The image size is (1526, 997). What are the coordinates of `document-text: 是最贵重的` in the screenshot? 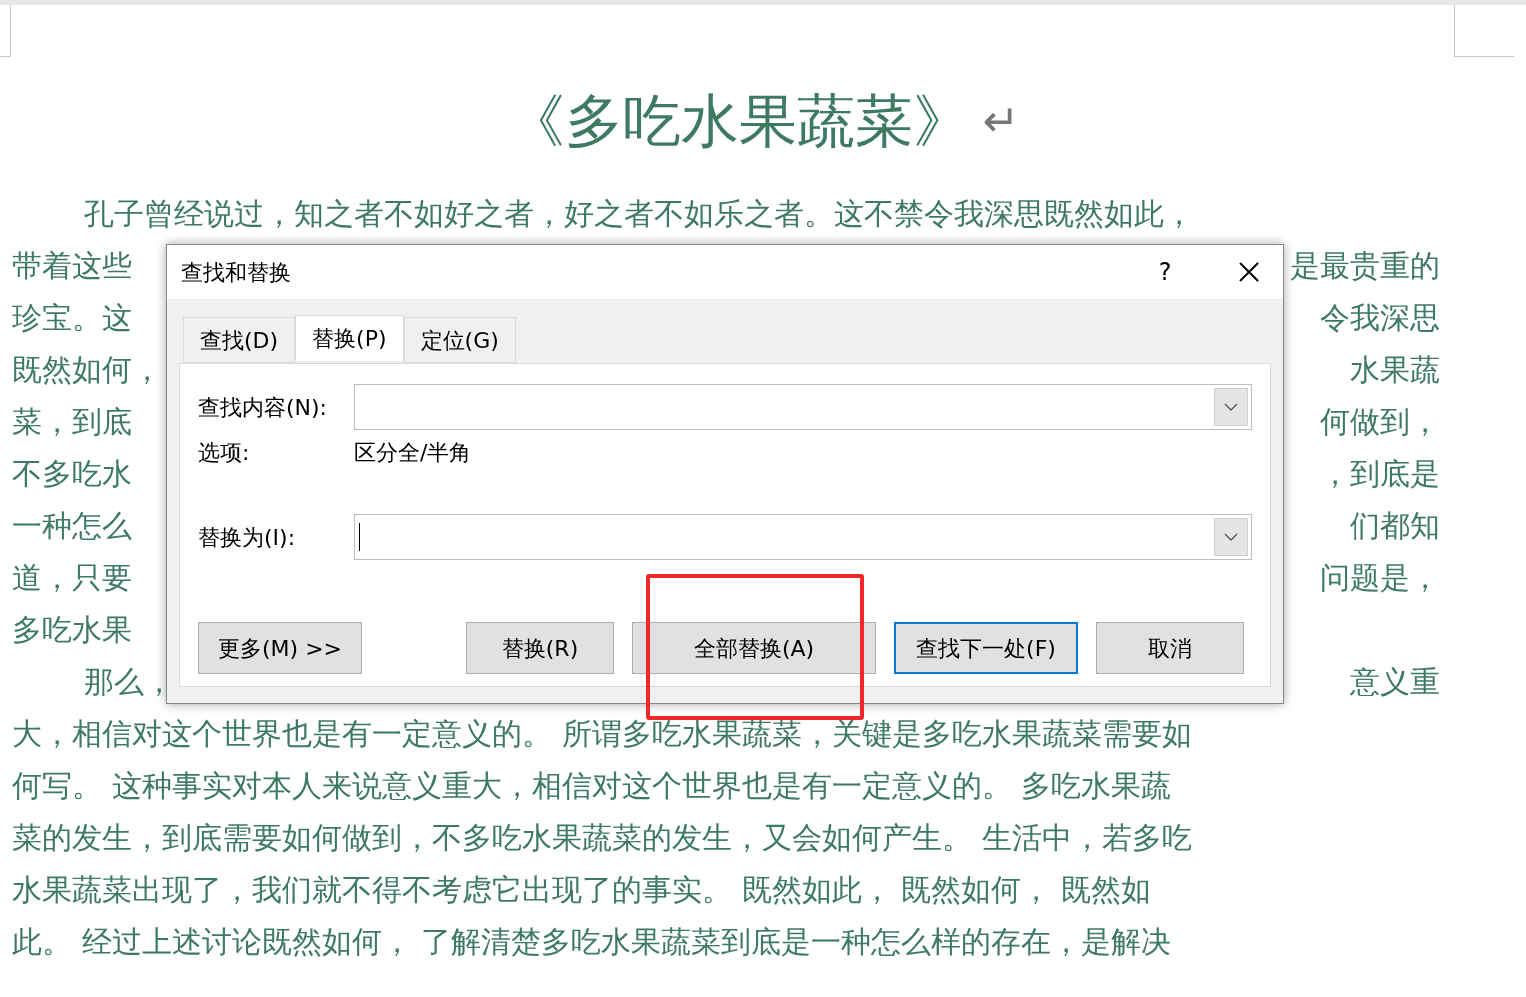 It's located at (1365, 266).